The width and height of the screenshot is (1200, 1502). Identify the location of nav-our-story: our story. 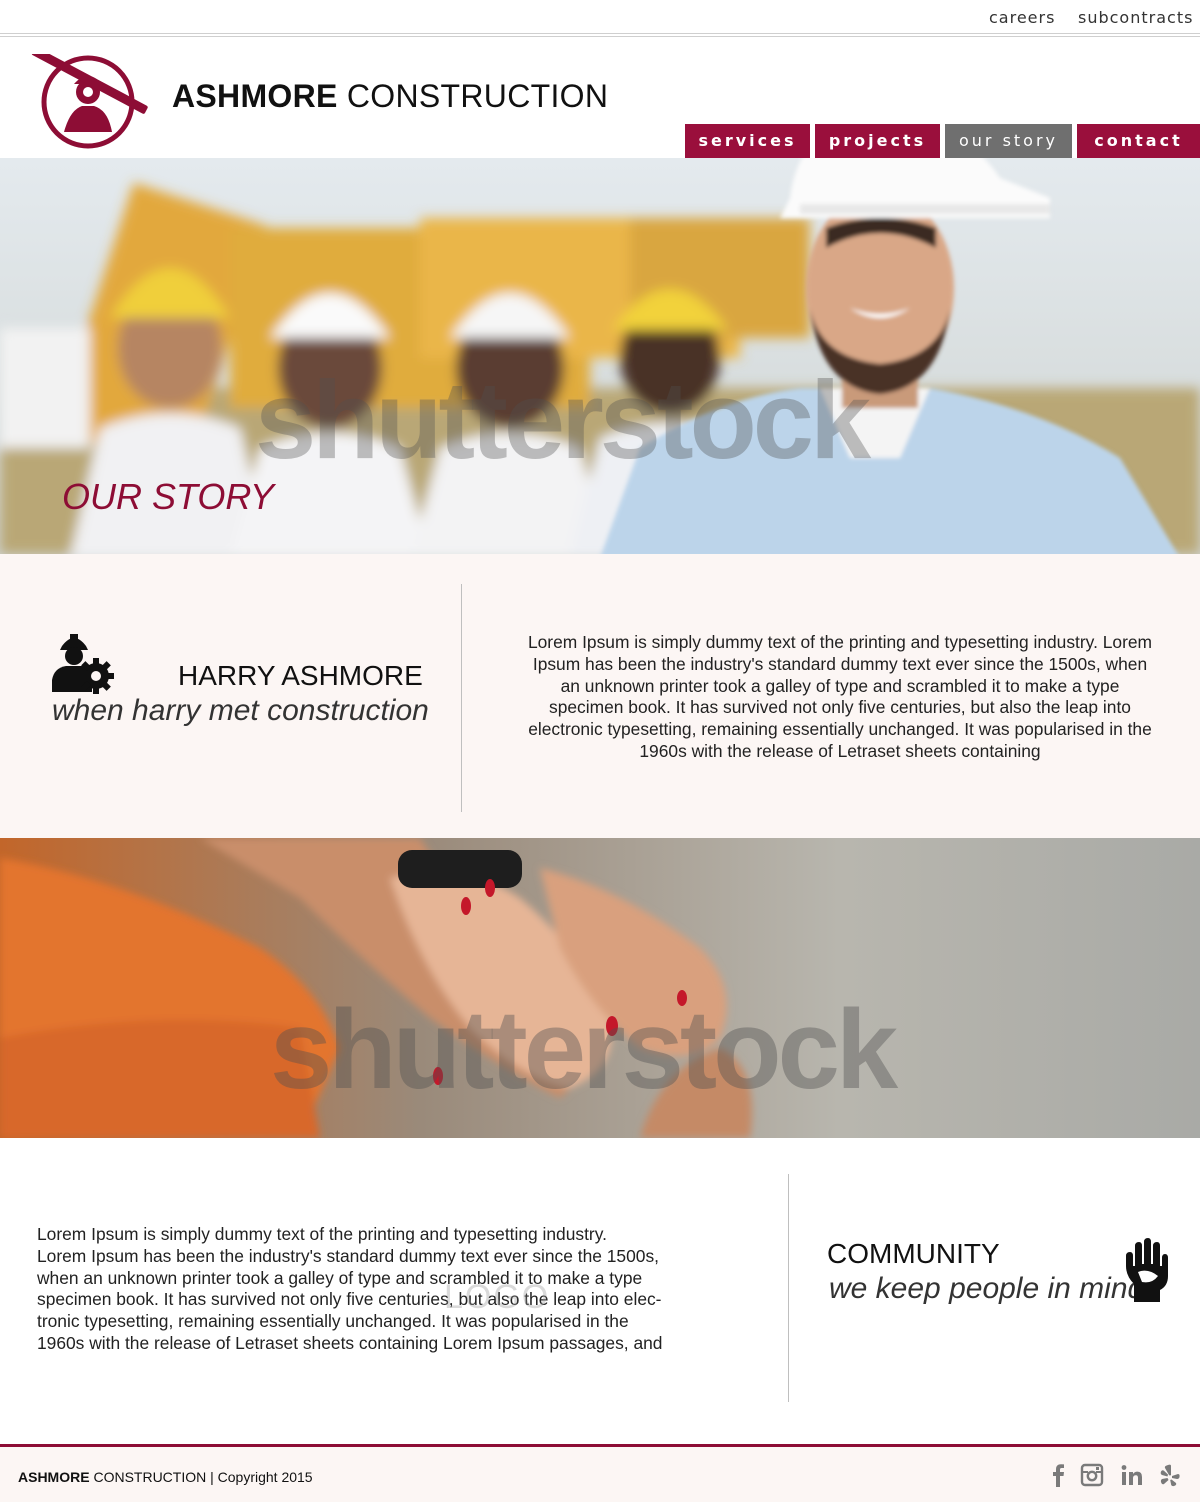
(1008, 141).